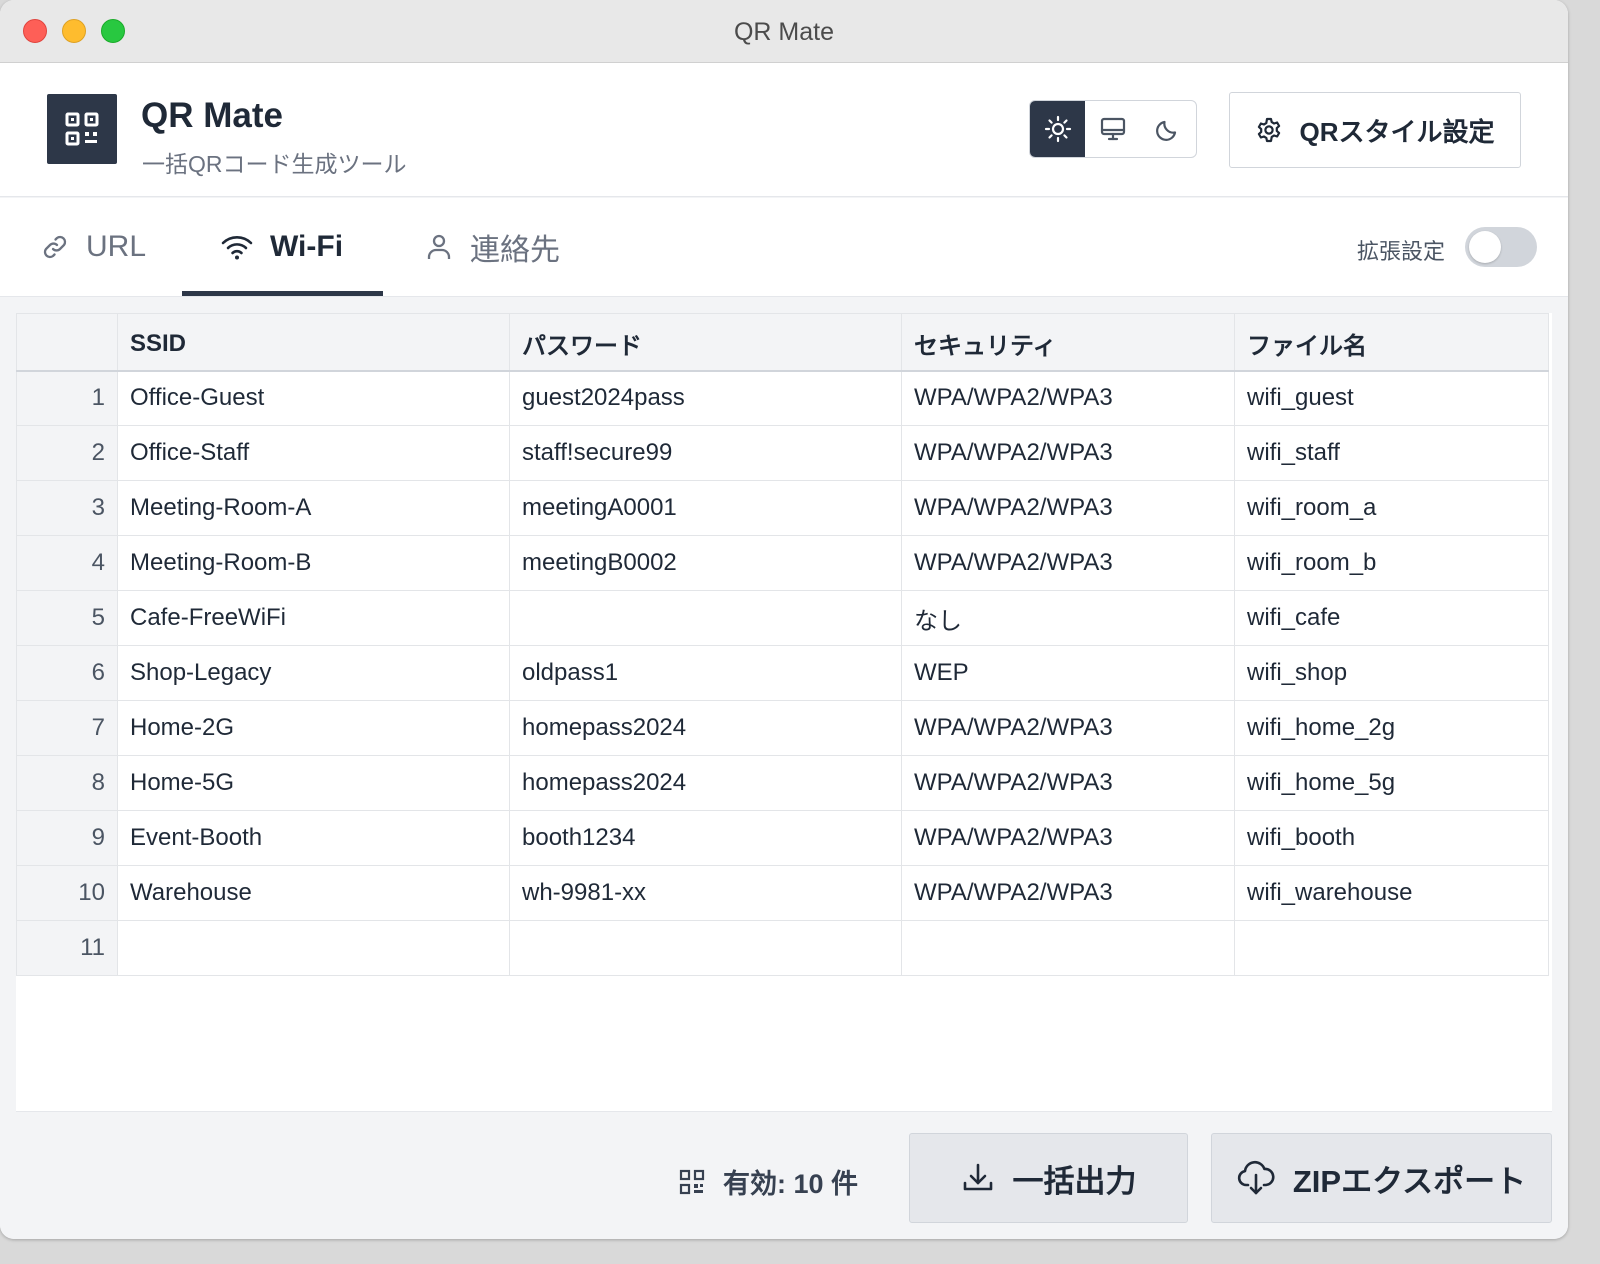 The image size is (1600, 1264). I want to click on zip-export-button: ZIPエクスポート, so click(1381, 1178).